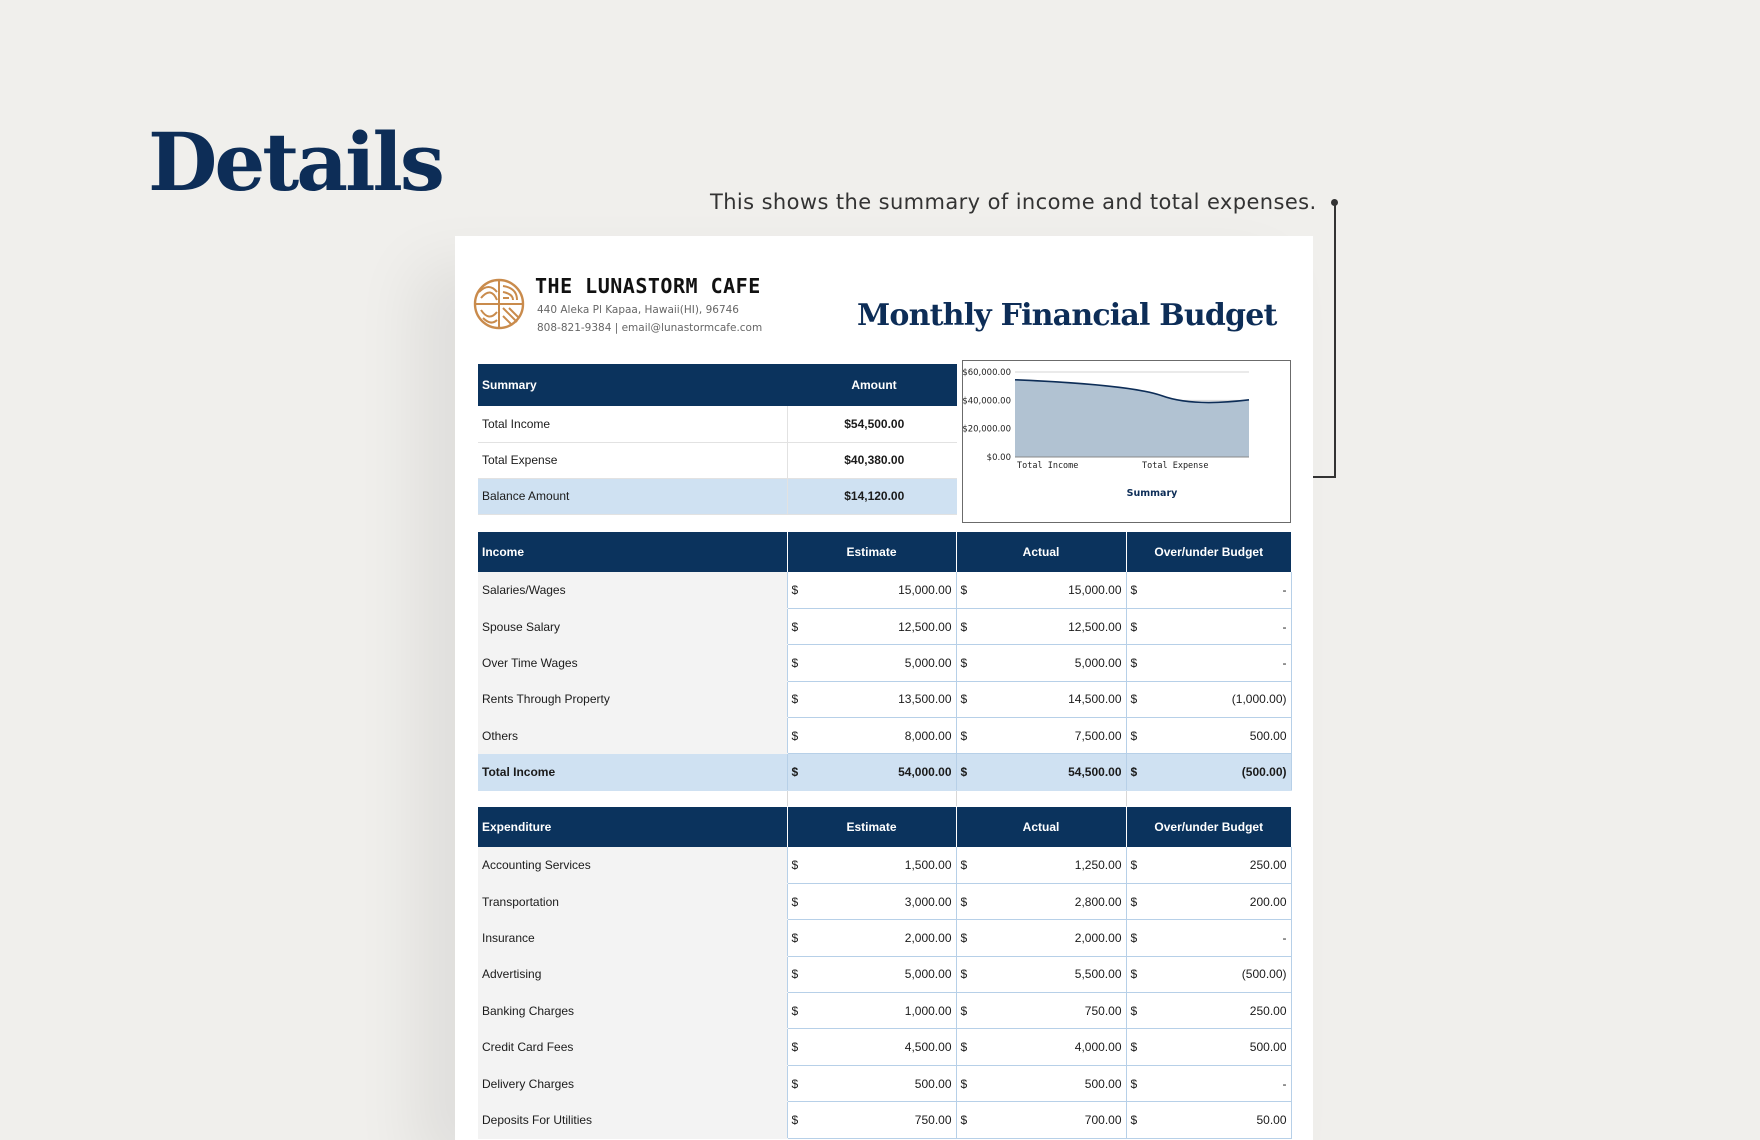  Describe the element at coordinates (925, 626) in the screenshot. I see `income-estimate: 12,500.00` at that location.